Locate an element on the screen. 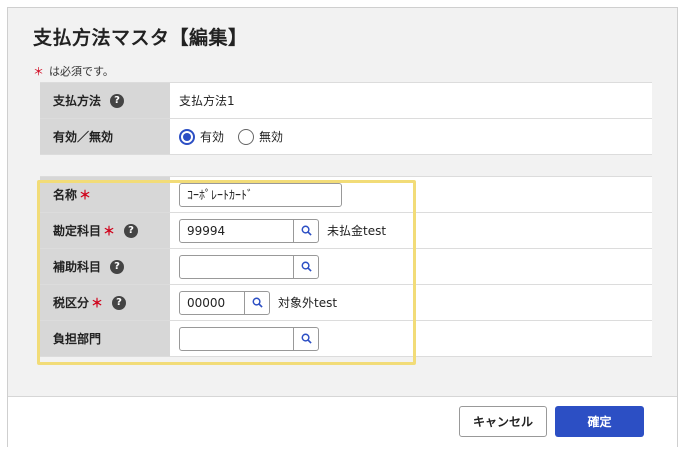 The height and width of the screenshot is (454, 685). row-account: 勘定科目＊ ? 99994 未払金test is located at coordinates (346, 231).